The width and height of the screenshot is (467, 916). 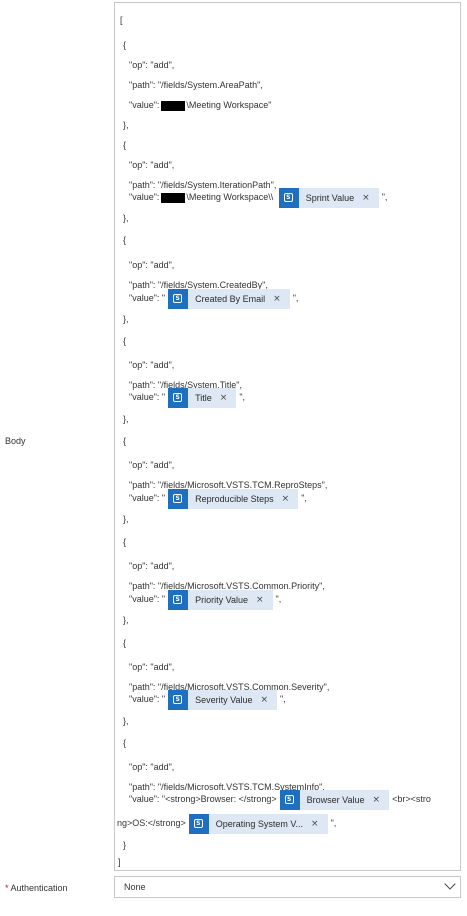 I want to click on code-line: "path": "/fields/System.AreaPath",, so click(x=196, y=85).